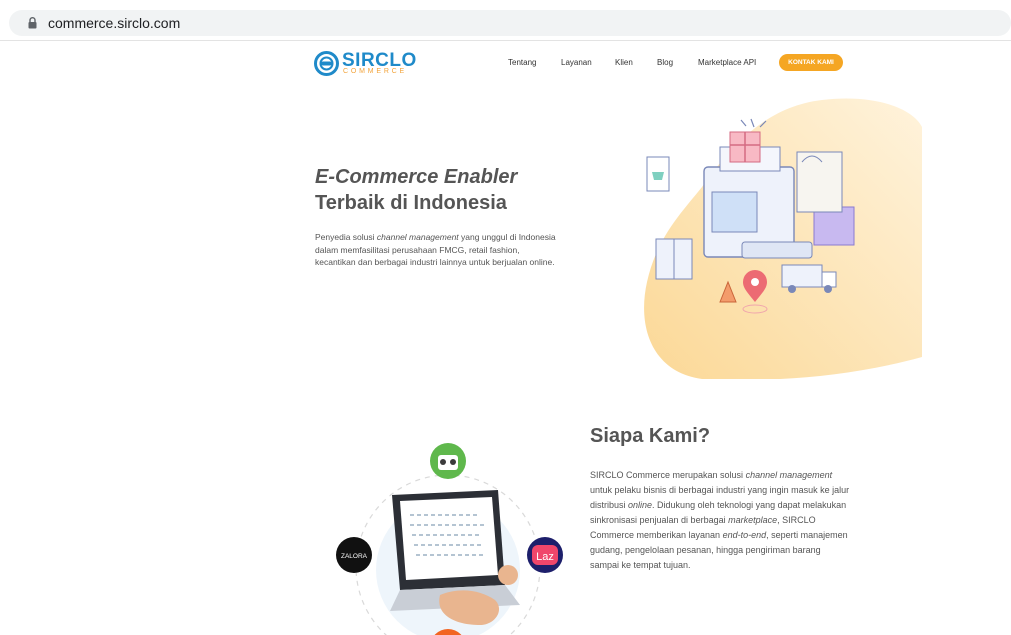 This screenshot has height=635, width=1011. What do you see at coordinates (640, 505) in the screenshot?
I see `about-emphasis-2: online` at bounding box center [640, 505].